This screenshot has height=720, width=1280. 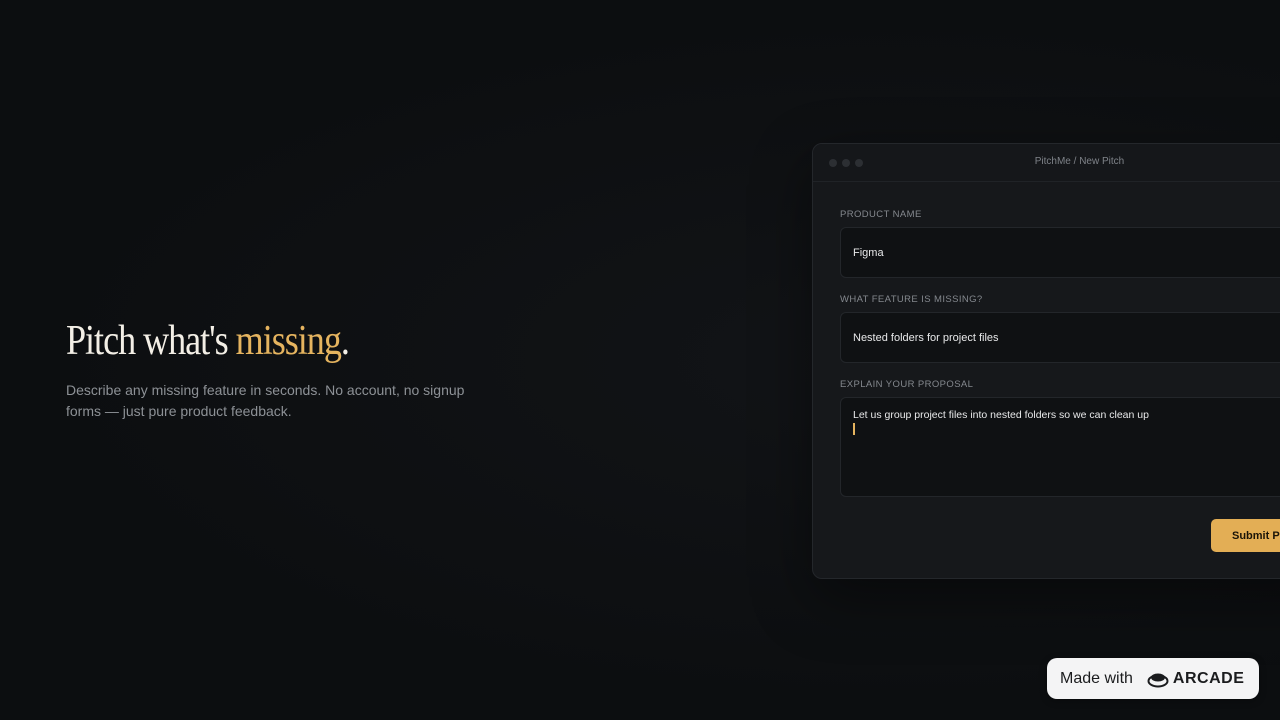 I want to click on window-title: PitchMe / New Pitch, so click(x=1079, y=161).